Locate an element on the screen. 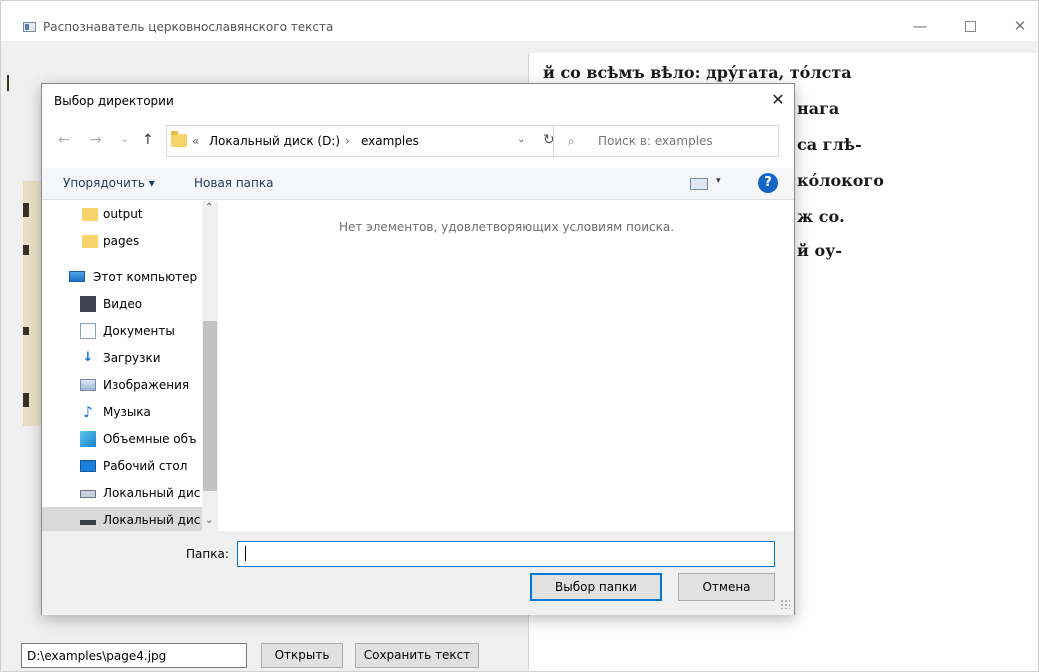 The height and width of the screenshot is (672, 1039). image-edge-mark is located at coordinates (8, 83).